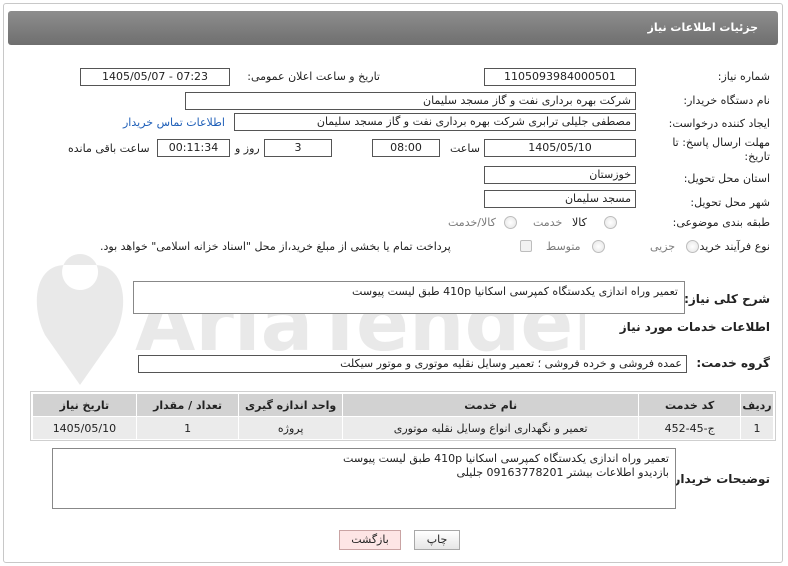 The width and height of the screenshot is (788, 566). I want to click on cell-row: 1, so click(757, 428).